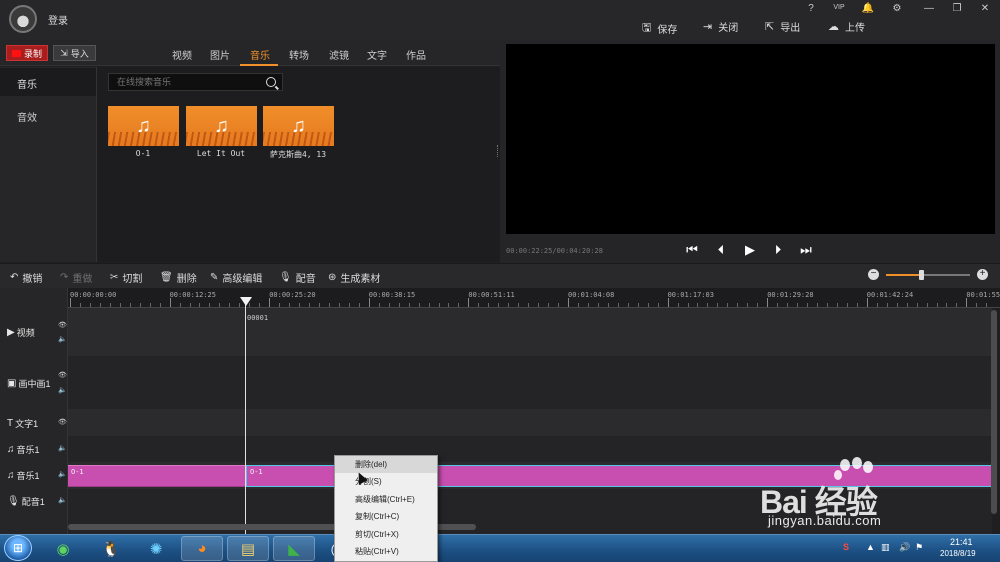 The width and height of the screenshot is (1000, 562). What do you see at coordinates (386, 499) in the screenshot?
I see `menu-item-advanced-edit: 高级编辑(Ctrl+E)` at bounding box center [386, 499].